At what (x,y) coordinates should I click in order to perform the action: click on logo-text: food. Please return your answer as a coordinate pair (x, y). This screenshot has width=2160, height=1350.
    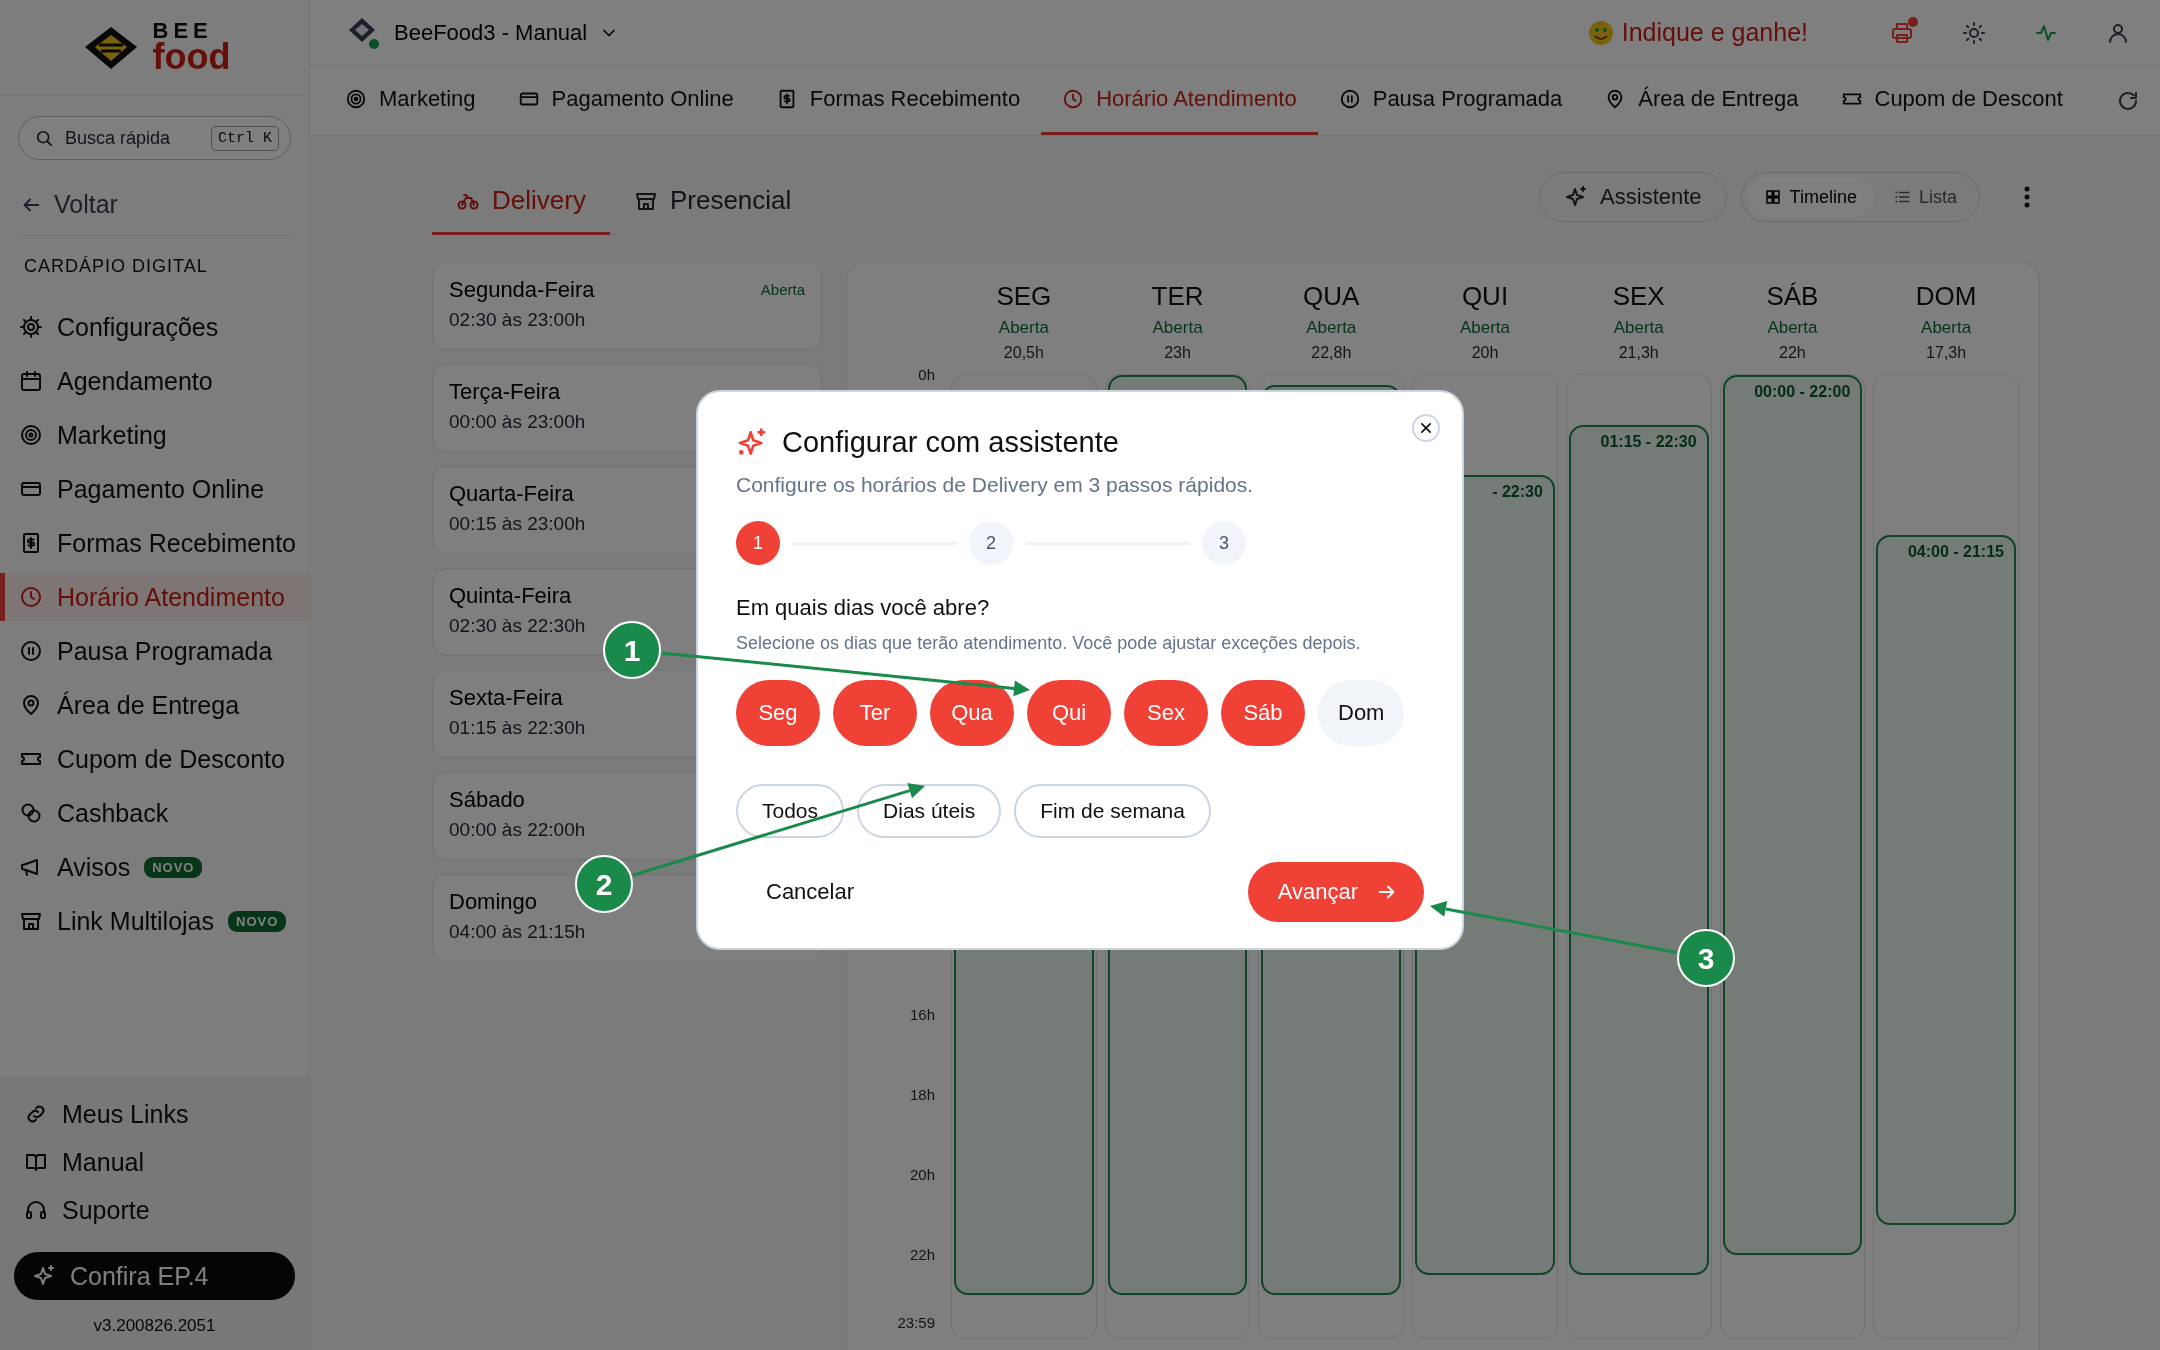
    Looking at the image, I should click on (191, 57).